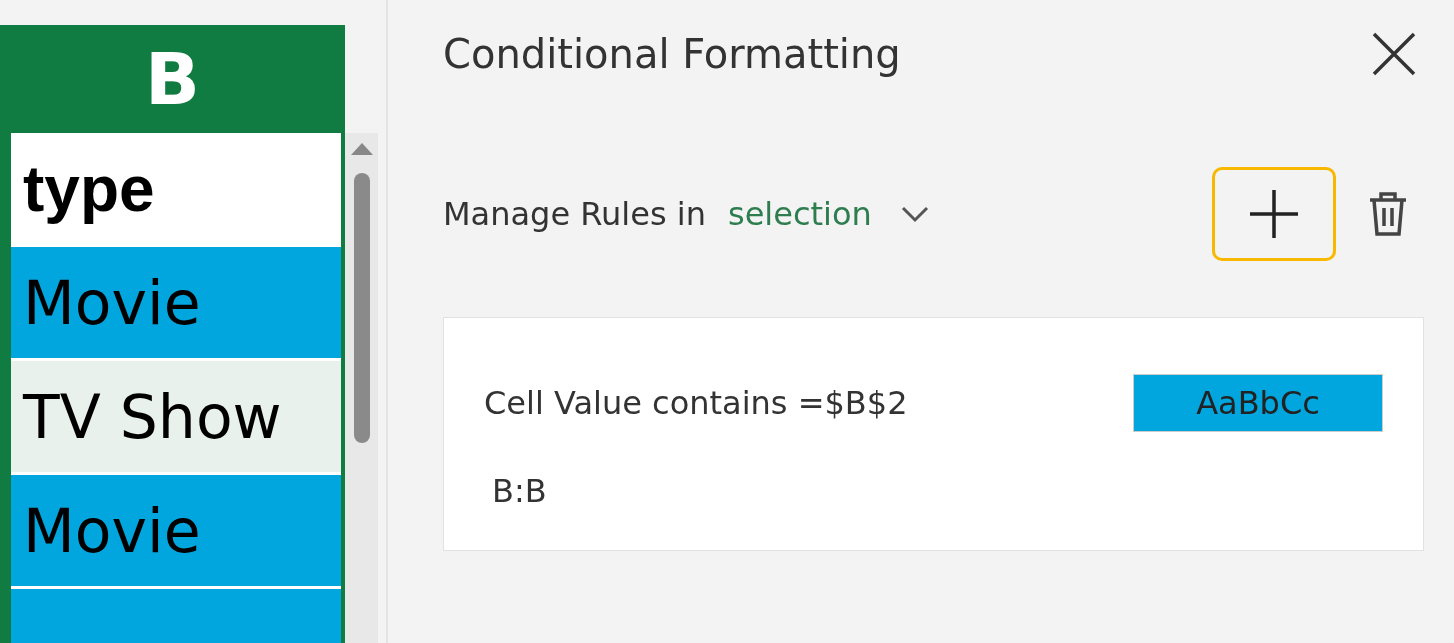  Describe the element at coordinates (519, 491) in the screenshot. I see `rule-range: B:B` at that location.